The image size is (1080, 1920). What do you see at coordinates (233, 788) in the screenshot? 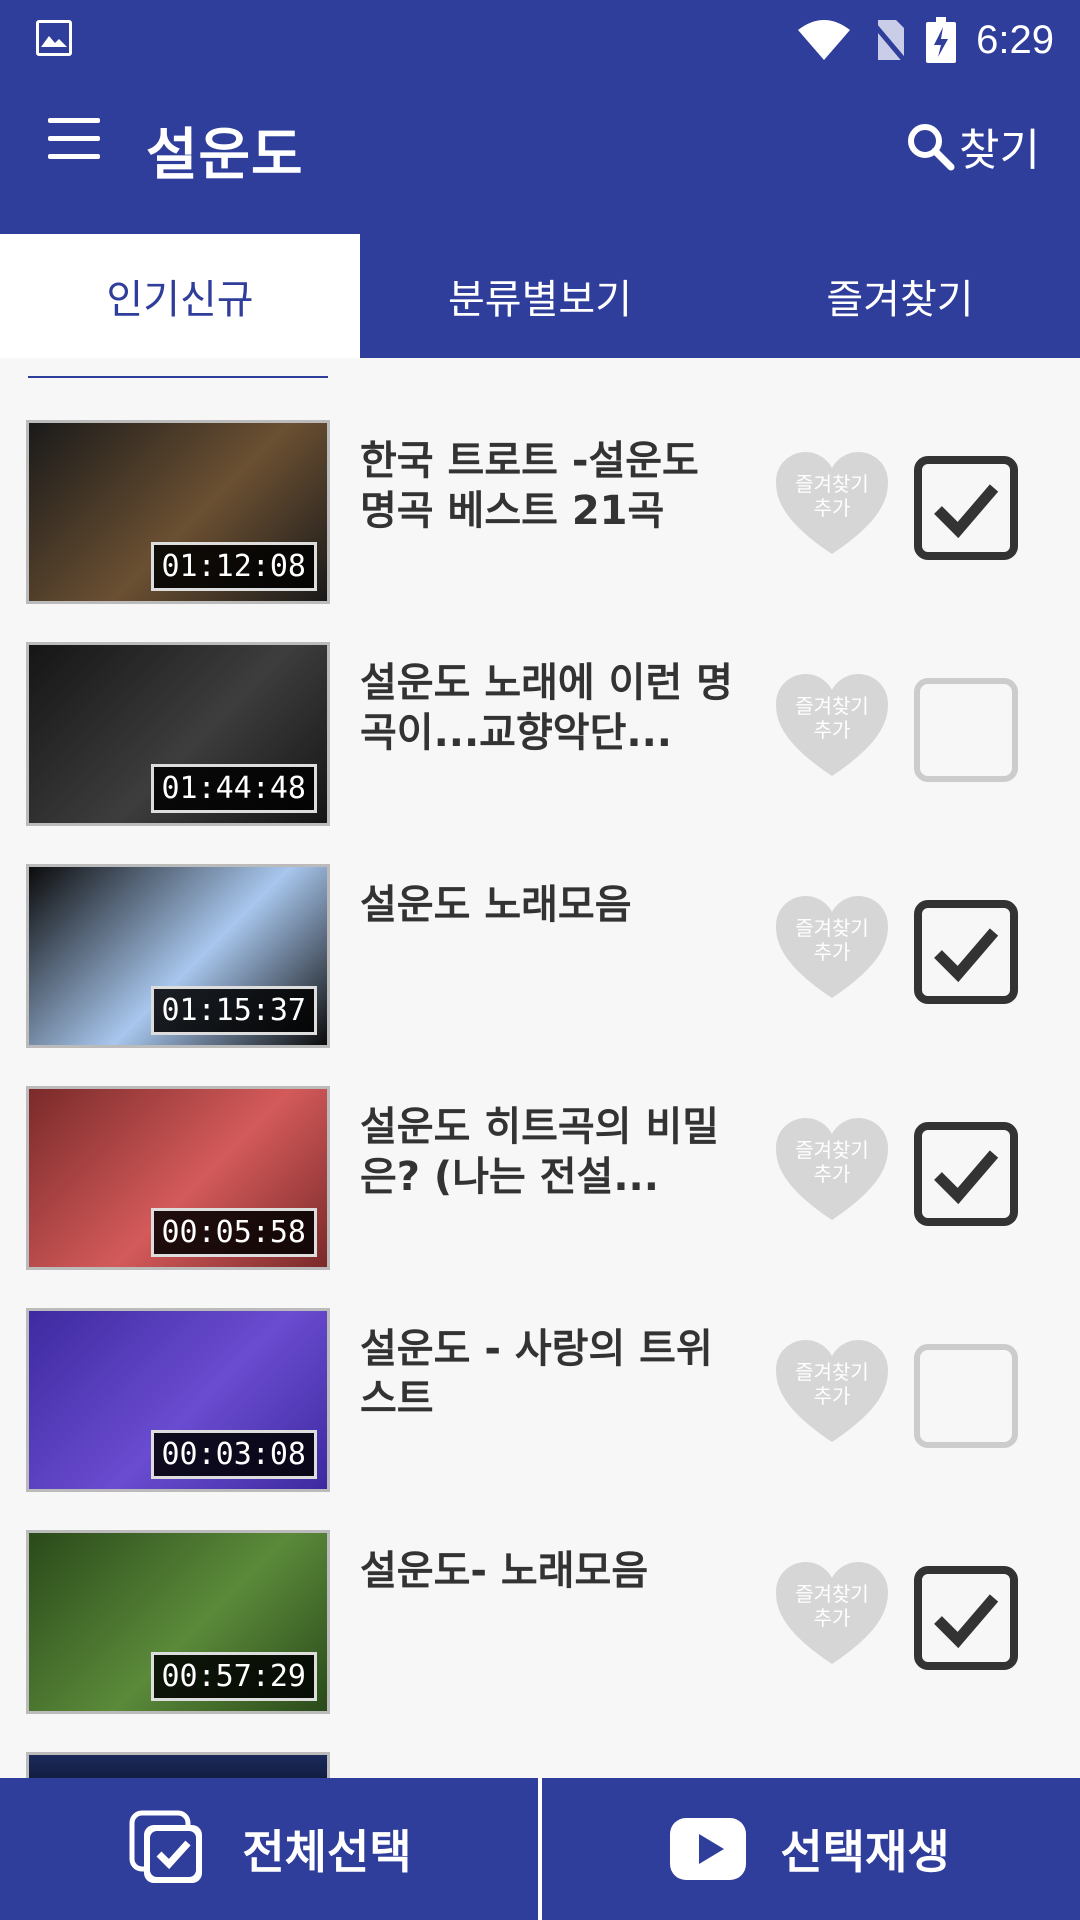
I see `duration-badge: 01:44:48` at bounding box center [233, 788].